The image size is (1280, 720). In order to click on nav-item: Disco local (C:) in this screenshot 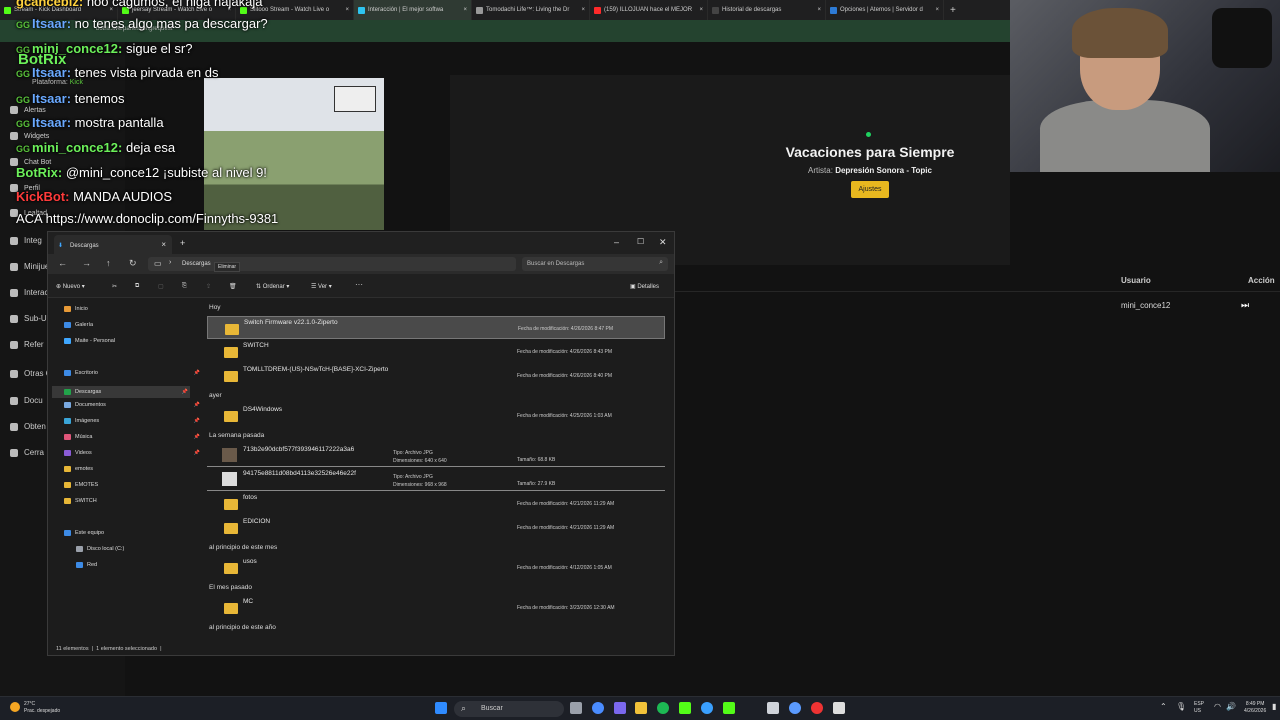, I will do `click(145, 549)`.